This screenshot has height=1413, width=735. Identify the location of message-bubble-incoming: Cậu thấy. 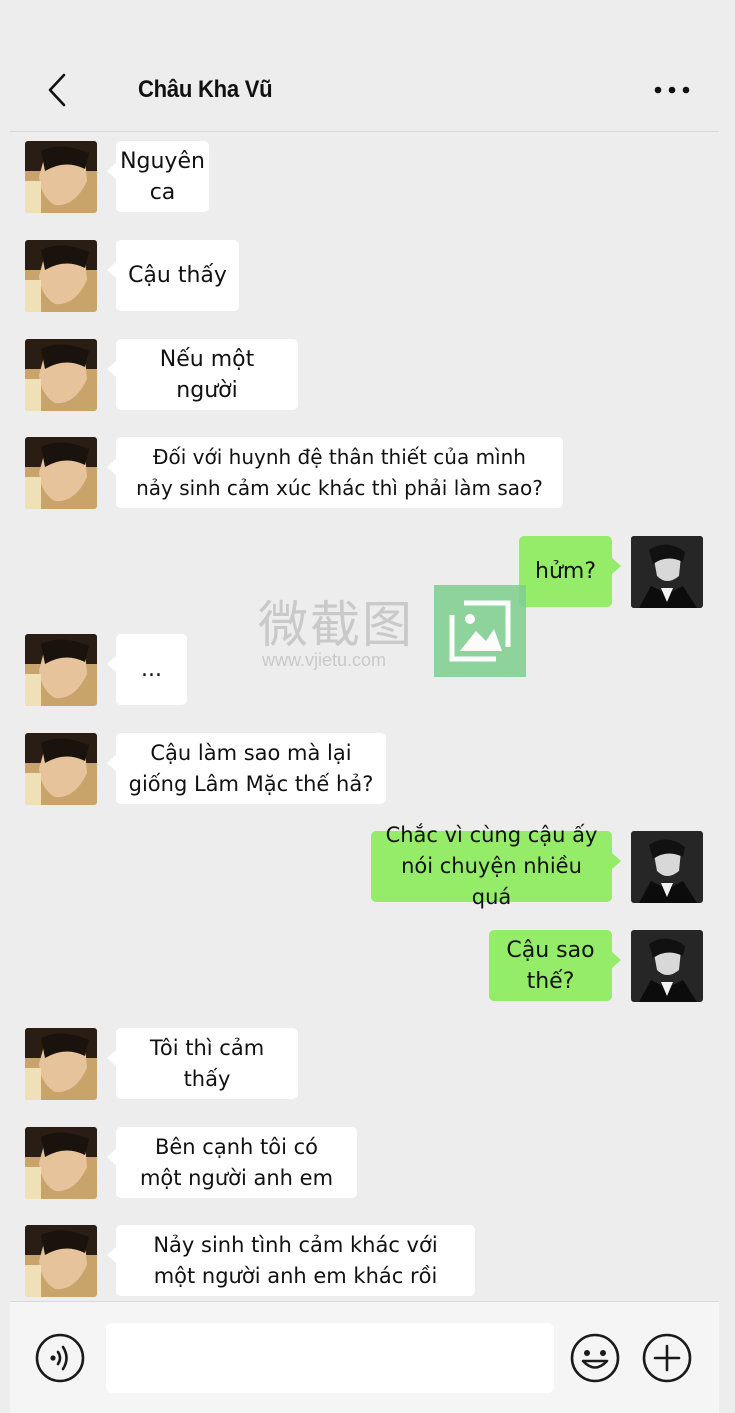
(173, 275).